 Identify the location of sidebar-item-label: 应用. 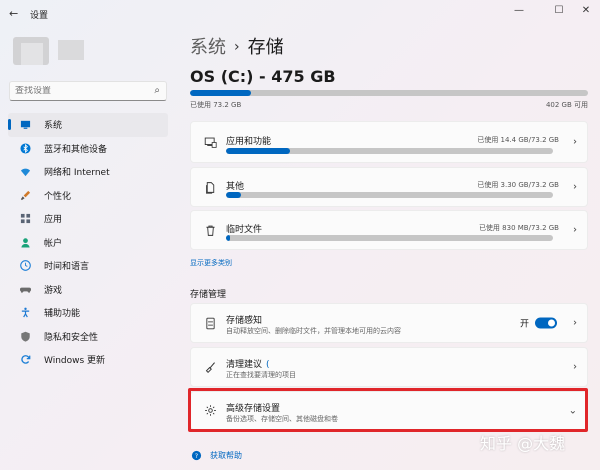
(53, 220).